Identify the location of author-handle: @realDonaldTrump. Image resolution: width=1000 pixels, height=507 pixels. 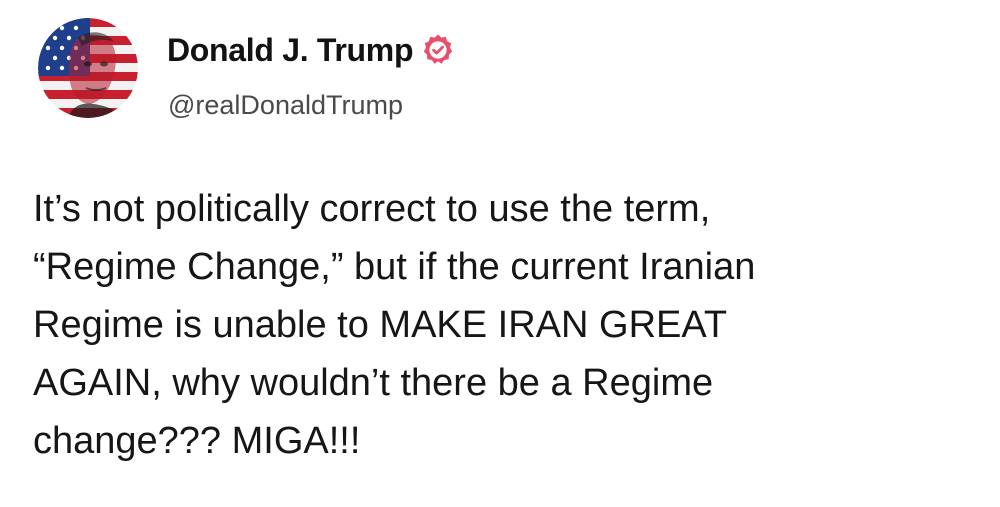
(285, 105).